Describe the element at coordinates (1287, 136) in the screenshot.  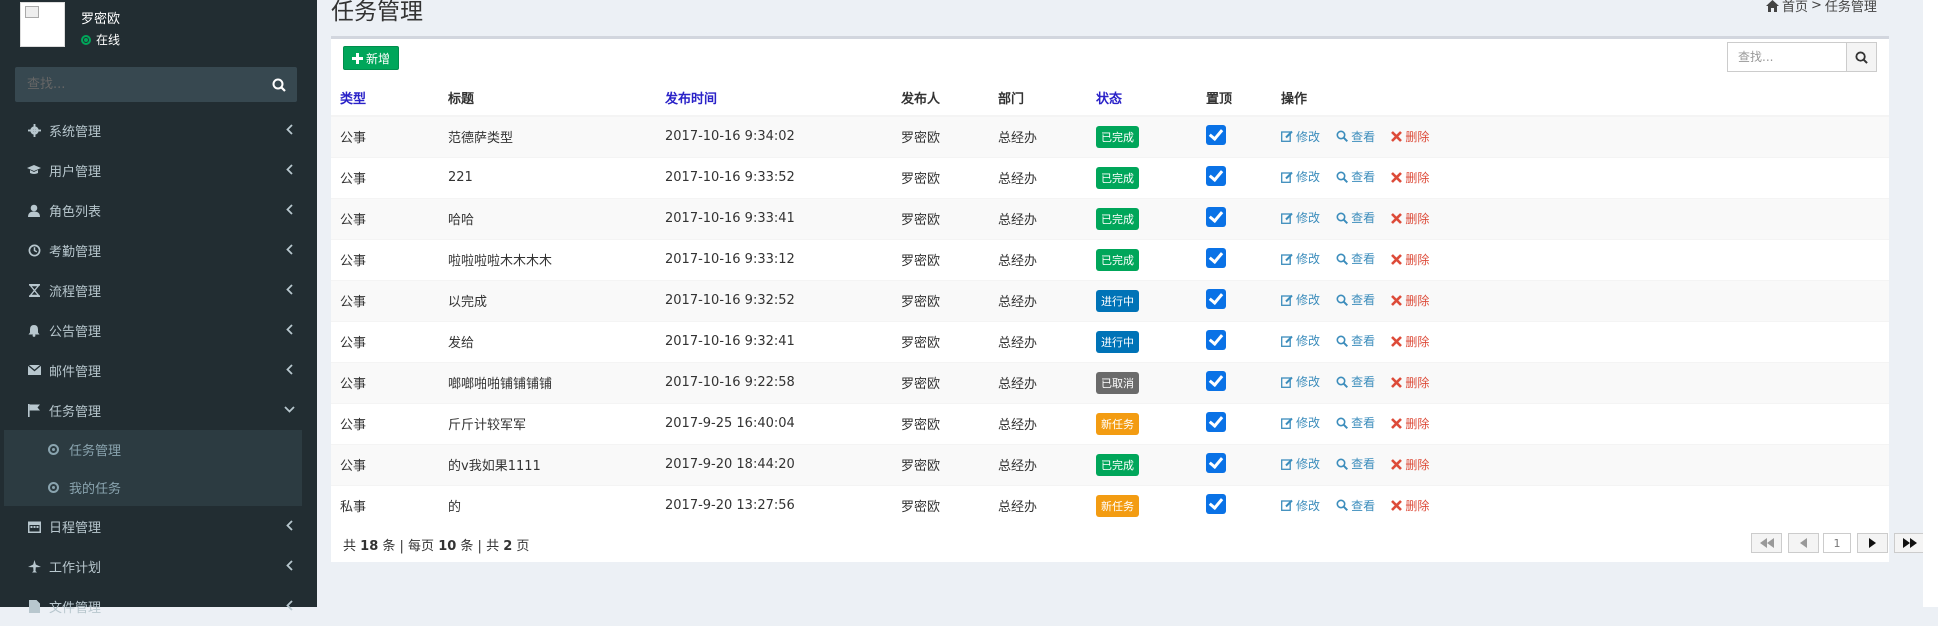
I see `edit-icon` at that location.